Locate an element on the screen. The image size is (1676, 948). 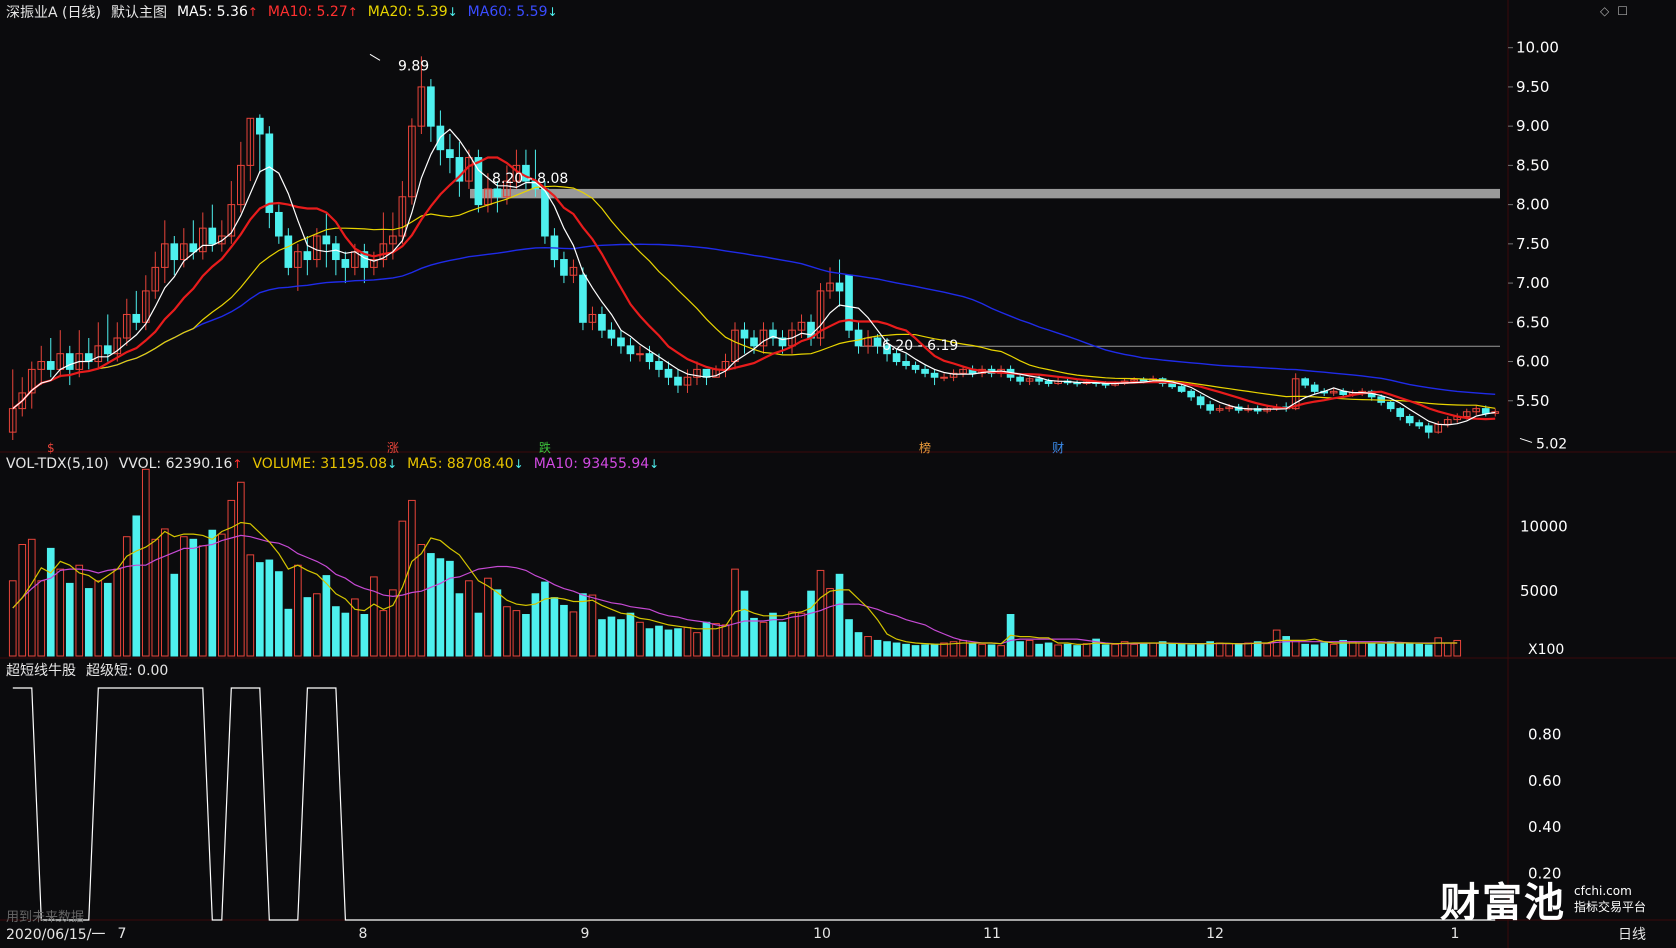
y-tick-label: 7.50 is located at coordinates (1532, 244).